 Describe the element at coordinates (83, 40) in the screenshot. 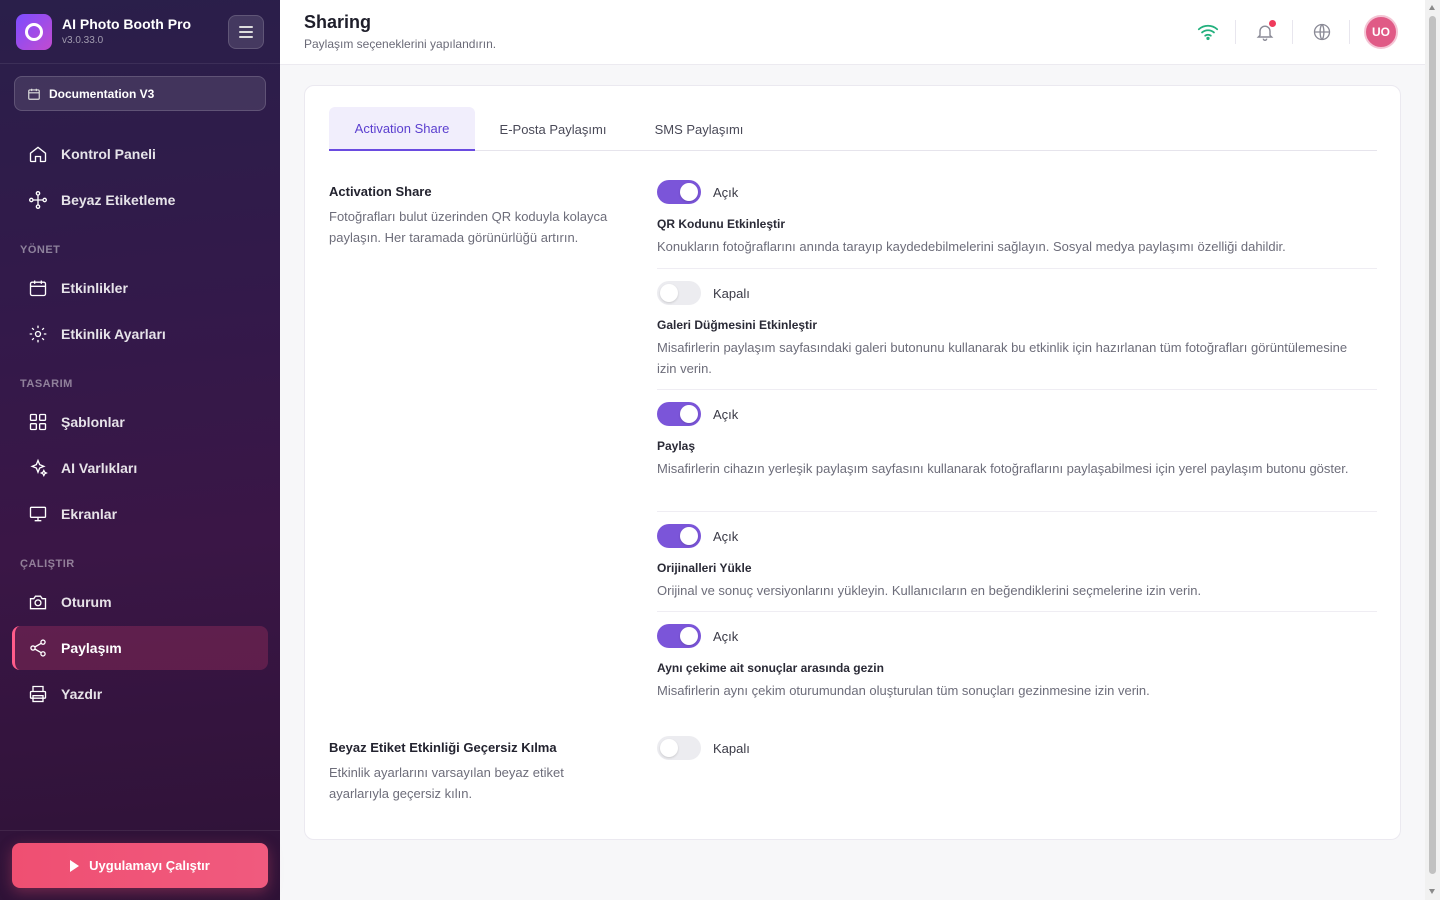

I see `app-version: v3.0.33.0` at that location.